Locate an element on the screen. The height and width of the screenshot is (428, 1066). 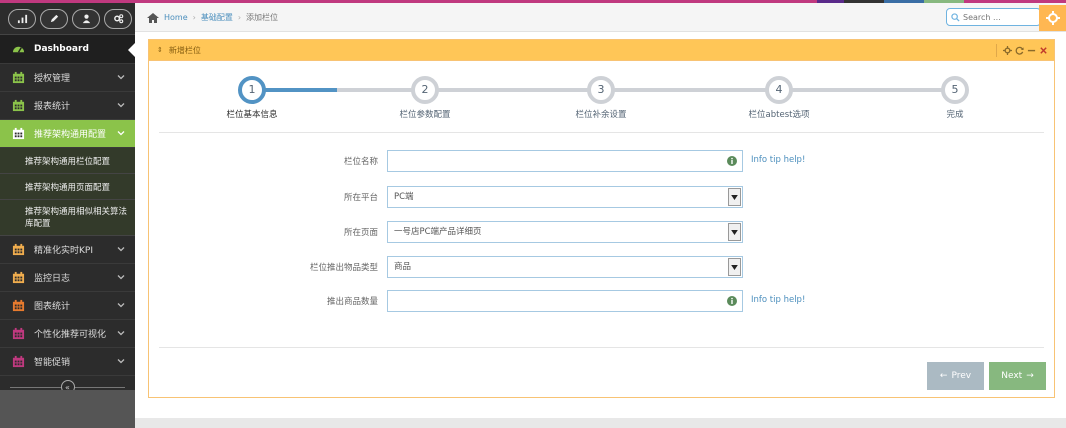
form-row: 所在页面 一号店PC端产品详细页 is located at coordinates (601, 232).